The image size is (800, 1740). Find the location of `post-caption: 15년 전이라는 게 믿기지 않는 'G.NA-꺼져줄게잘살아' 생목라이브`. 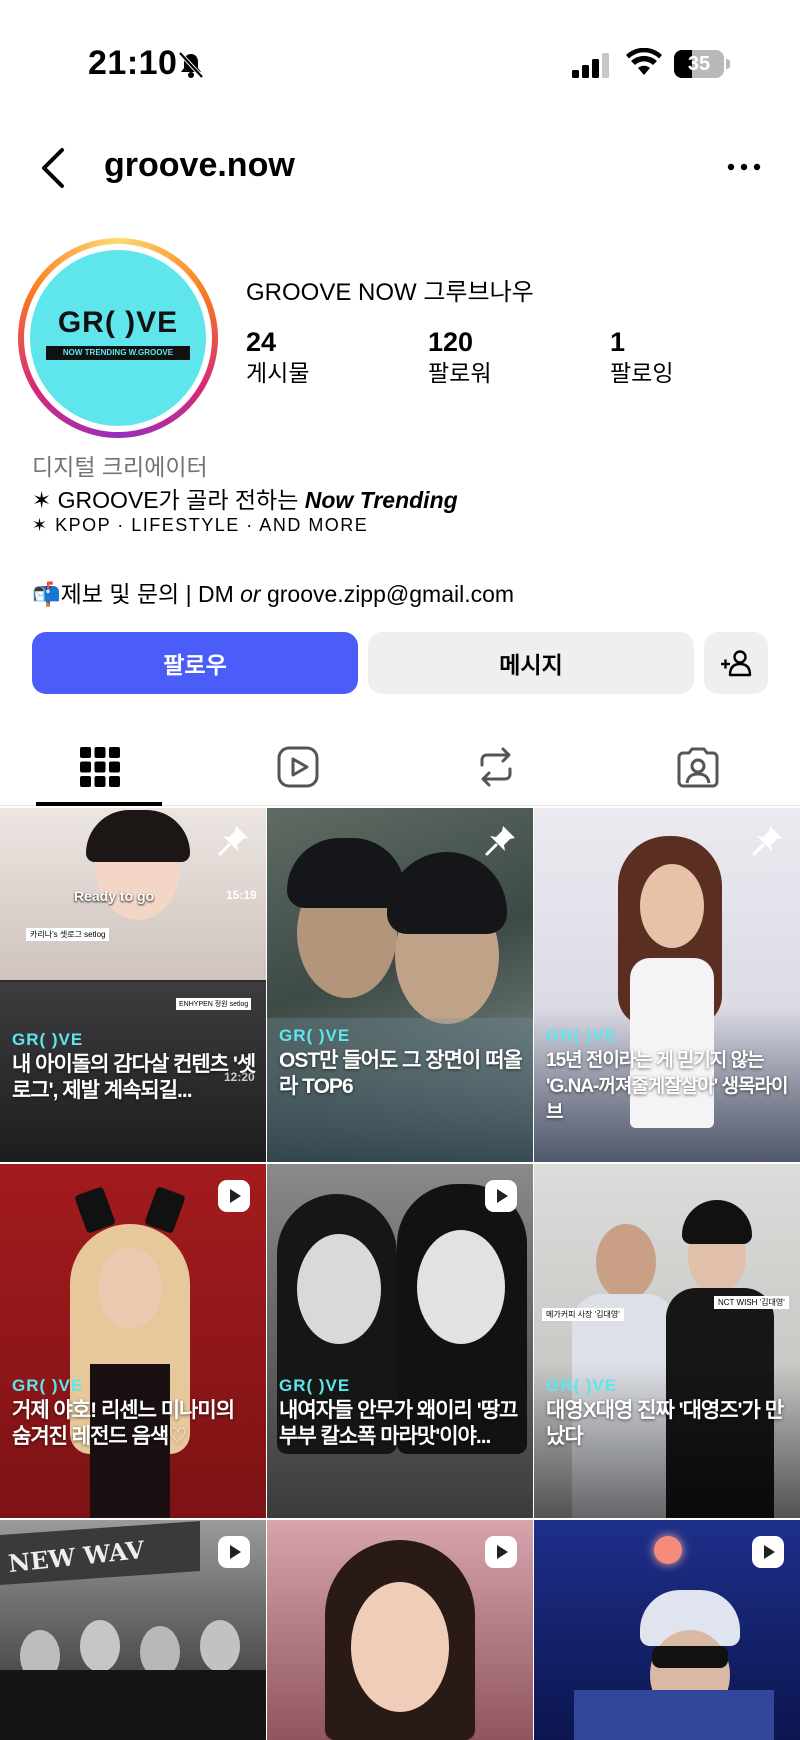

post-caption: 15년 전이라는 게 믿기지 않는 'G.NA-꺼져줄게잘살아' 생목라이브 is located at coordinates (667, 1086).